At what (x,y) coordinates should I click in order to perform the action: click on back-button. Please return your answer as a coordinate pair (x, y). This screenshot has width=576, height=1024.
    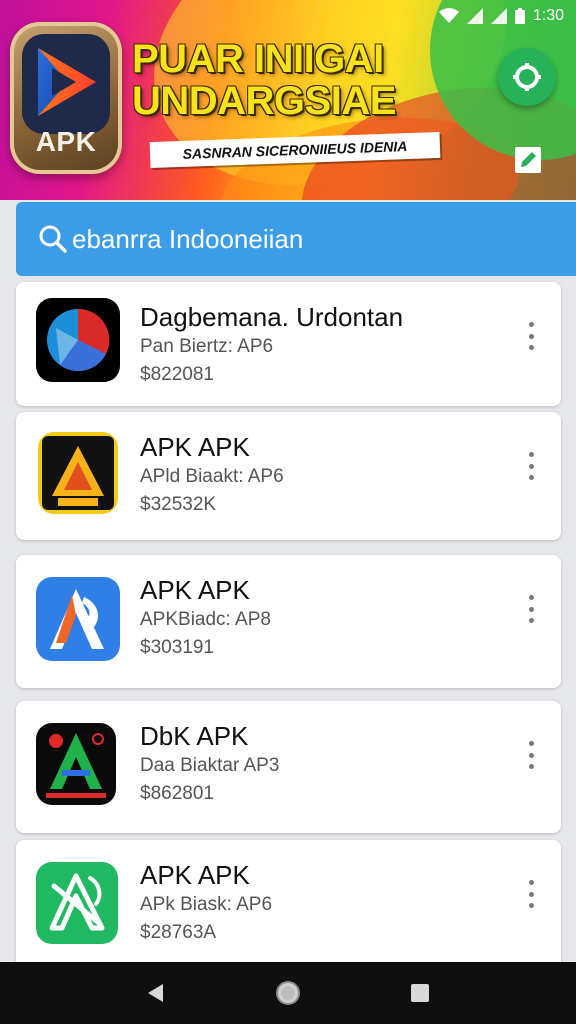
    Looking at the image, I should click on (156, 993).